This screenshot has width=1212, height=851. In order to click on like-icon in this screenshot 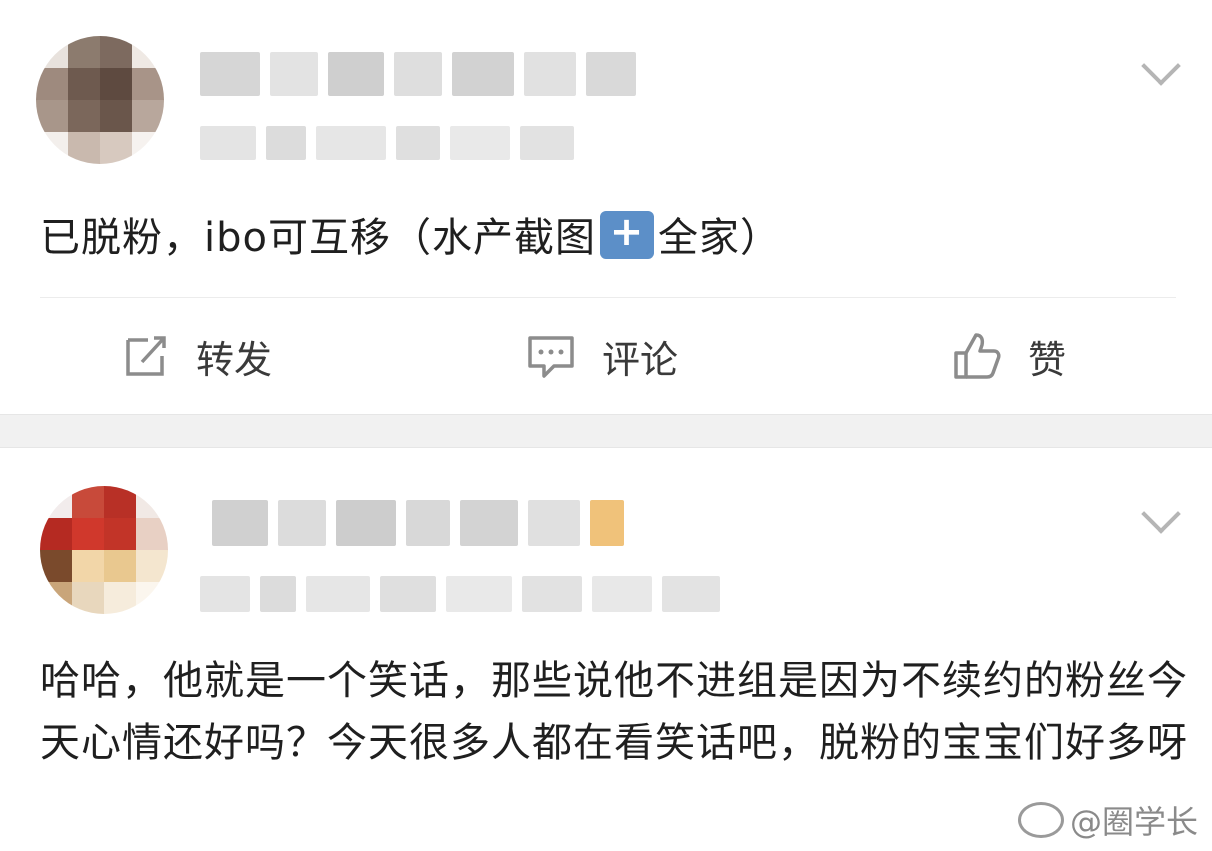, I will do `click(977, 356)`.